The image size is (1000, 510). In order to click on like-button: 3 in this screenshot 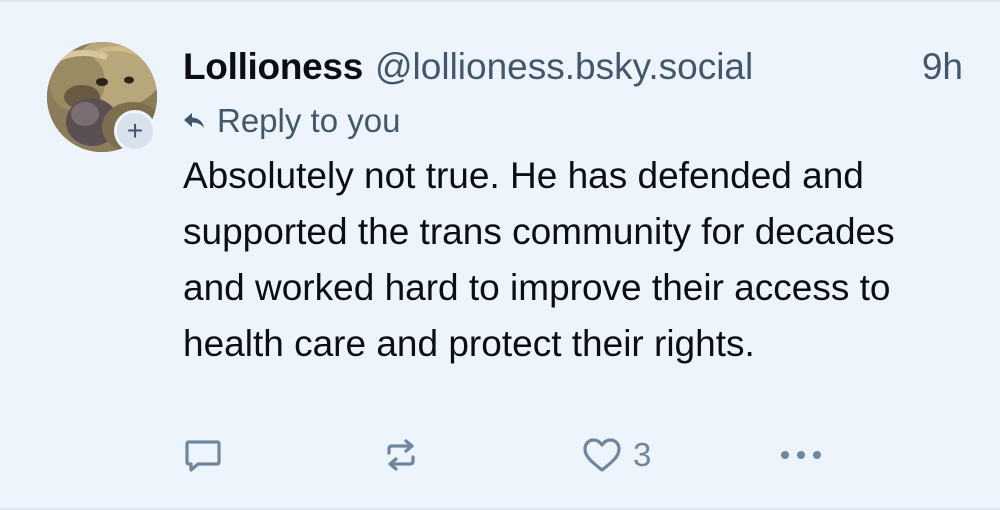, I will do `click(616, 455)`.